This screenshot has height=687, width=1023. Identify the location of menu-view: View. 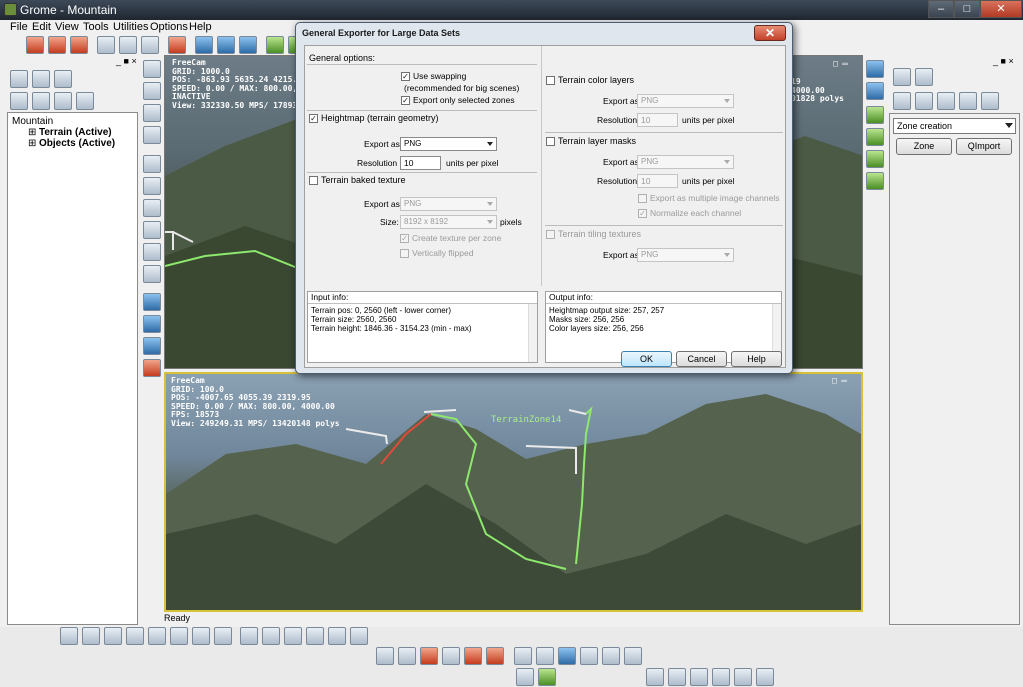
(67, 27).